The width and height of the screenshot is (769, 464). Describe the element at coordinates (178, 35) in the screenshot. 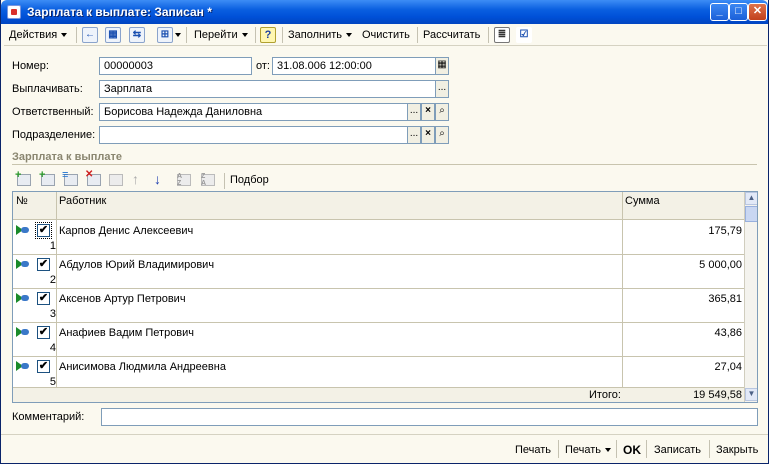

I see `based-on-dropdown-icon` at that location.